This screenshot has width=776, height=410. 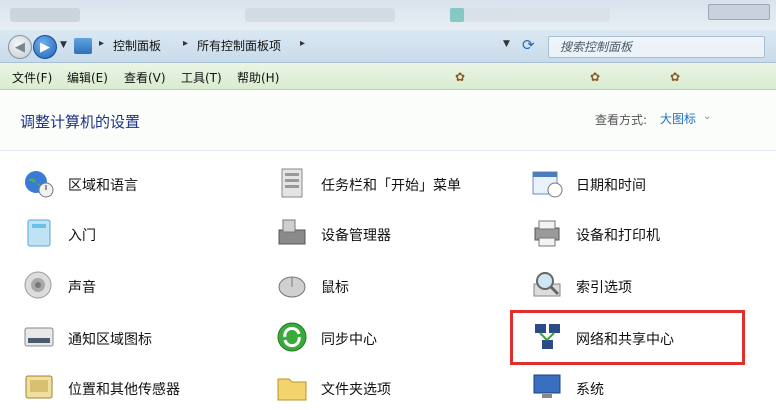 I want to click on forward-button: ▶, so click(x=45, y=47).